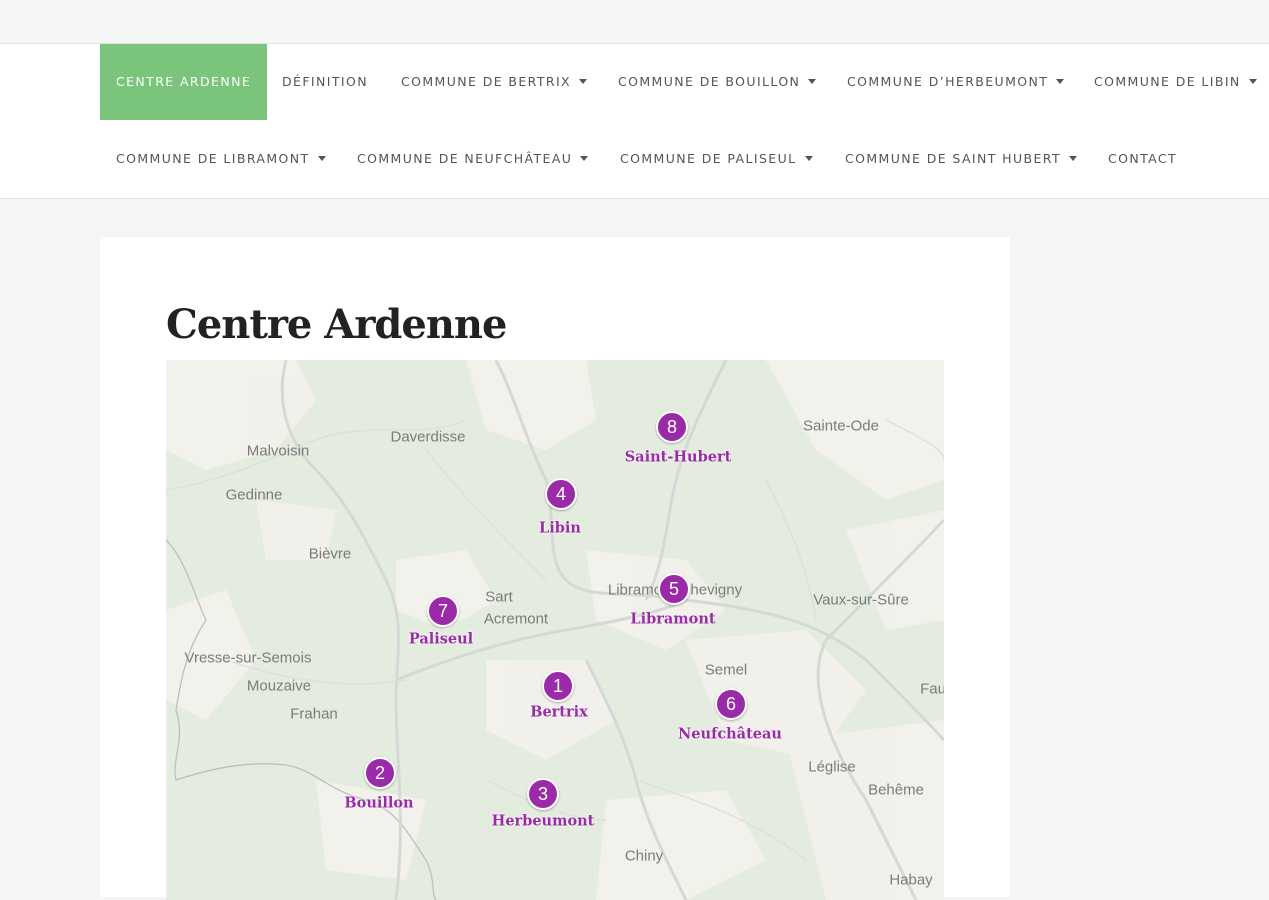 The image size is (1269, 900). What do you see at coordinates (558, 686) in the screenshot?
I see `map-marker-bertrix: 1` at bounding box center [558, 686].